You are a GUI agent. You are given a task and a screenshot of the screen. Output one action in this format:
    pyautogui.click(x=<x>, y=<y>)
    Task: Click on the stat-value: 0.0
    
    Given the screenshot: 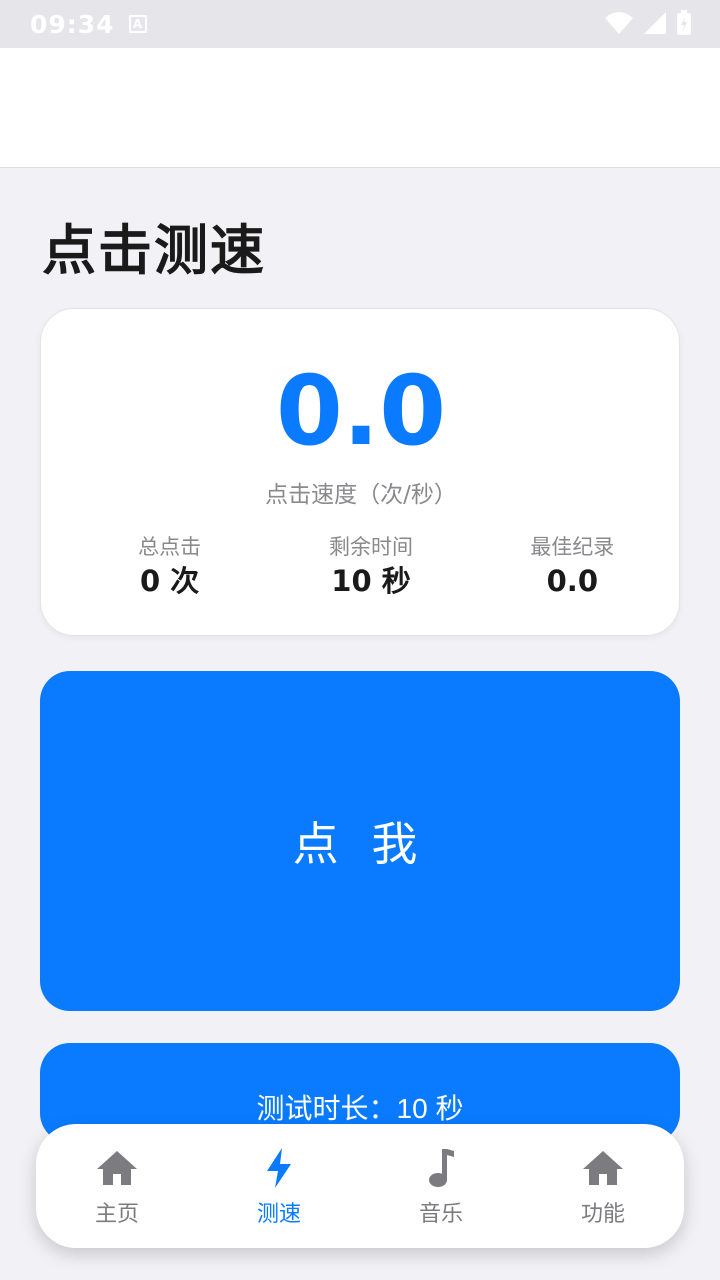 What is the action you would take?
    pyautogui.click(x=572, y=581)
    